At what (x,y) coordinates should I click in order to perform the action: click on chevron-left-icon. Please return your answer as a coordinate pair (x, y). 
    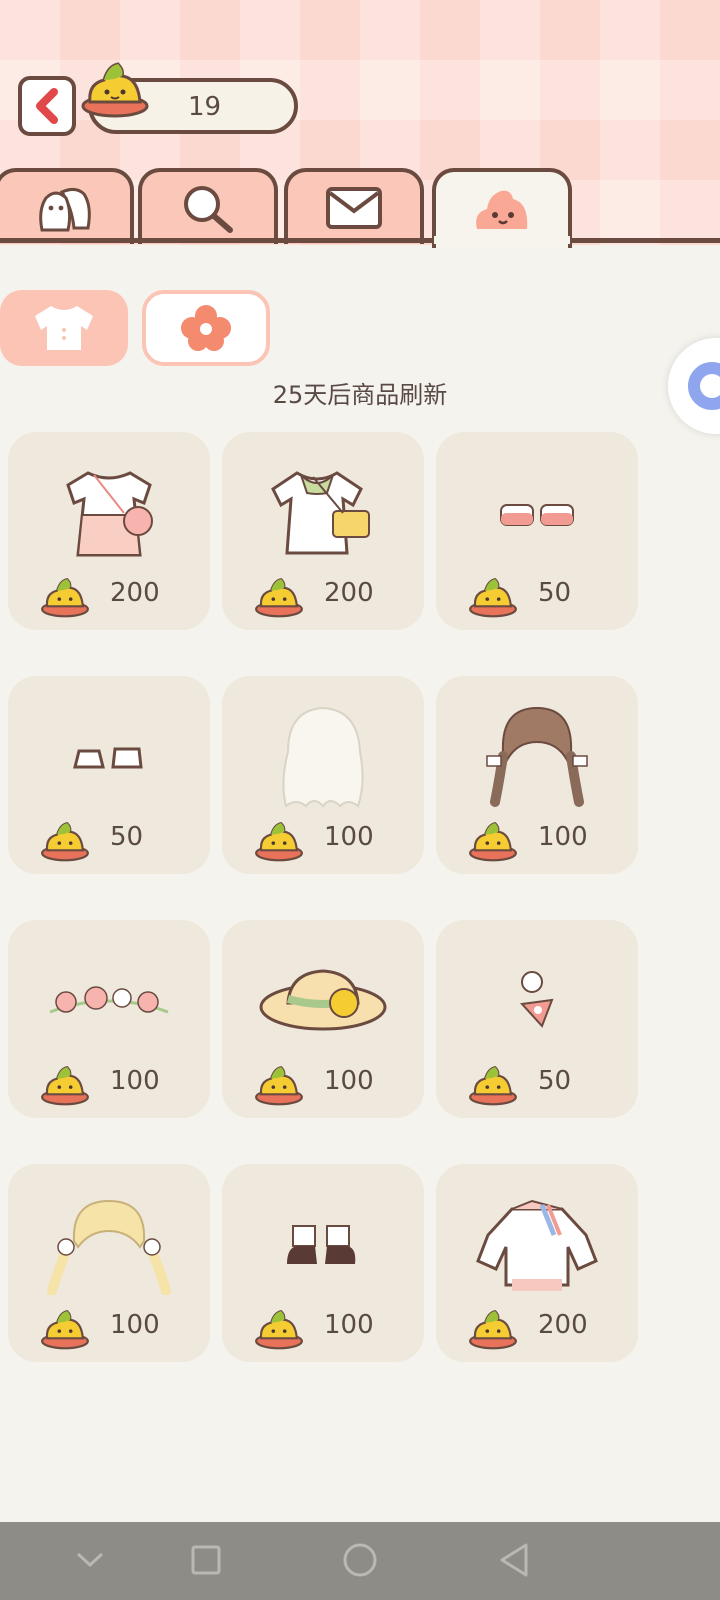
    Looking at the image, I should click on (47, 106).